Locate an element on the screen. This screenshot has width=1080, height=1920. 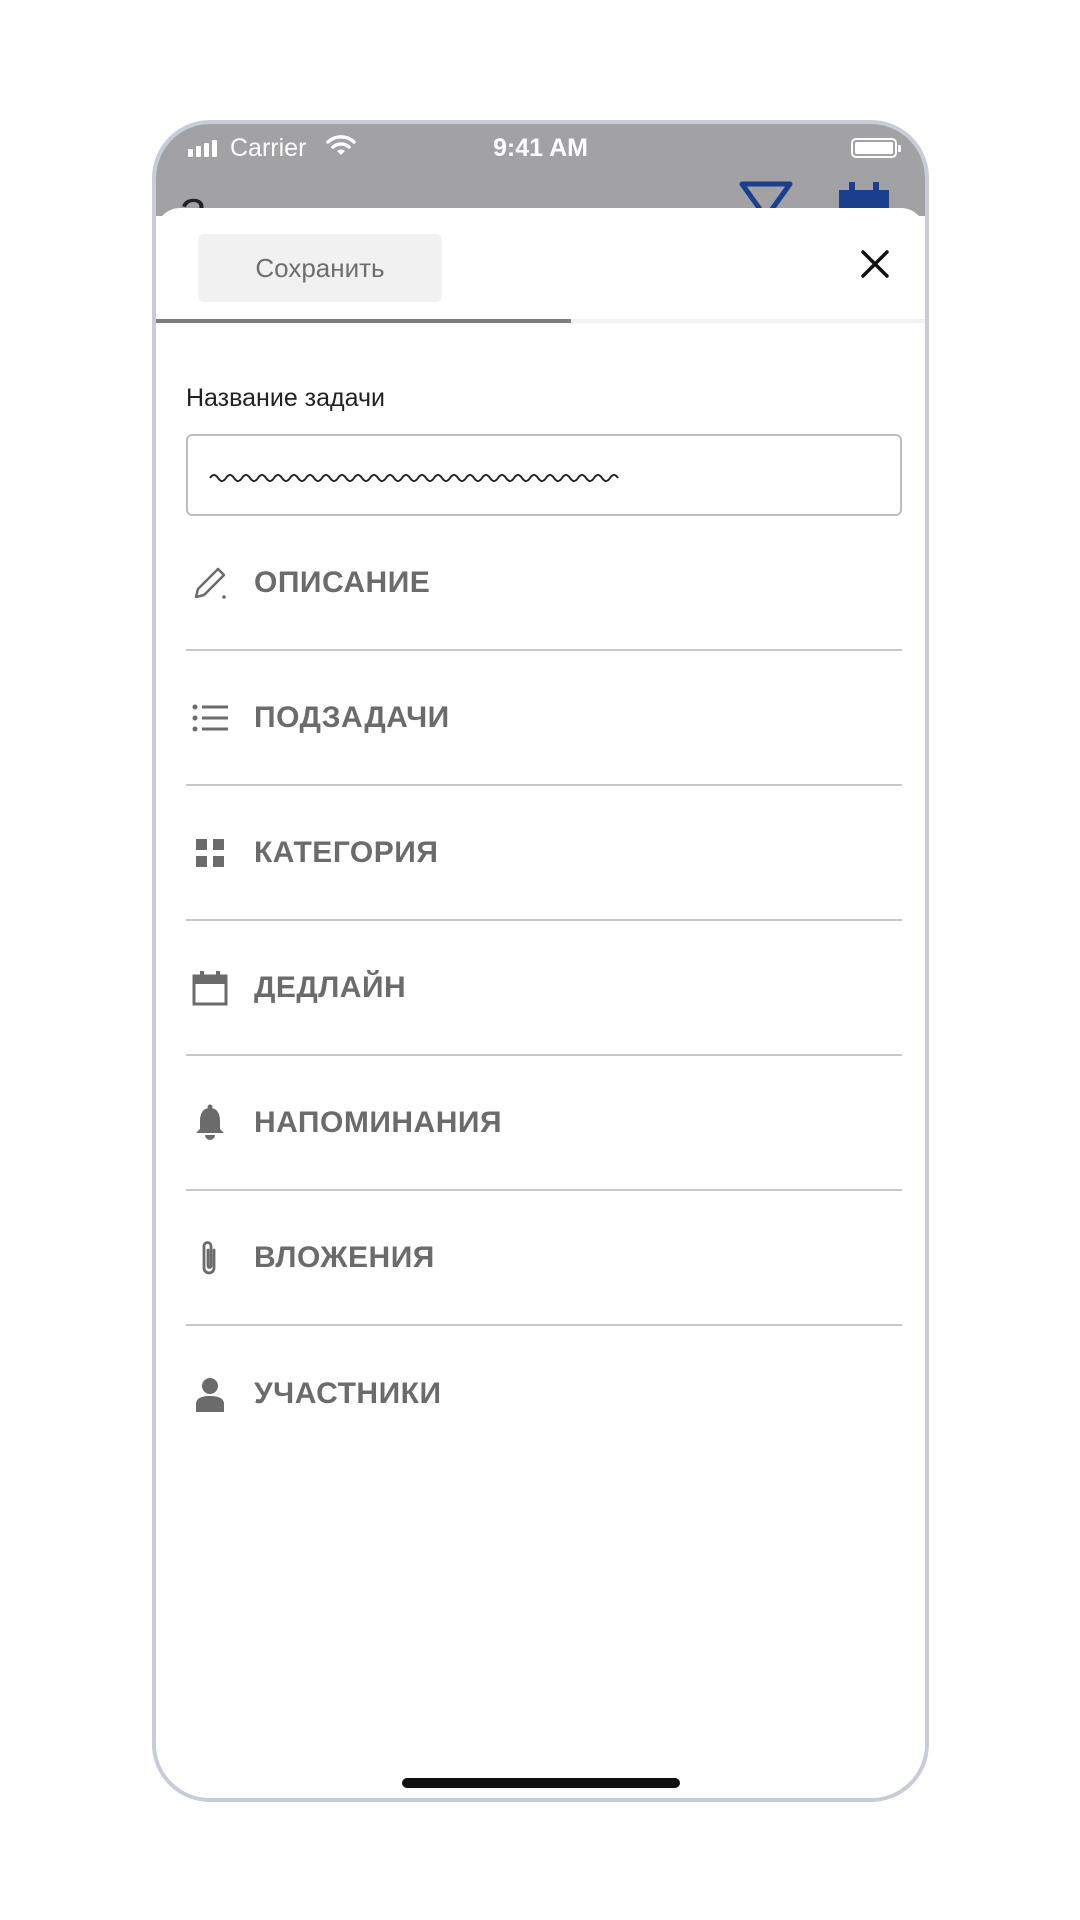
person-icon is located at coordinates (210, 1394).